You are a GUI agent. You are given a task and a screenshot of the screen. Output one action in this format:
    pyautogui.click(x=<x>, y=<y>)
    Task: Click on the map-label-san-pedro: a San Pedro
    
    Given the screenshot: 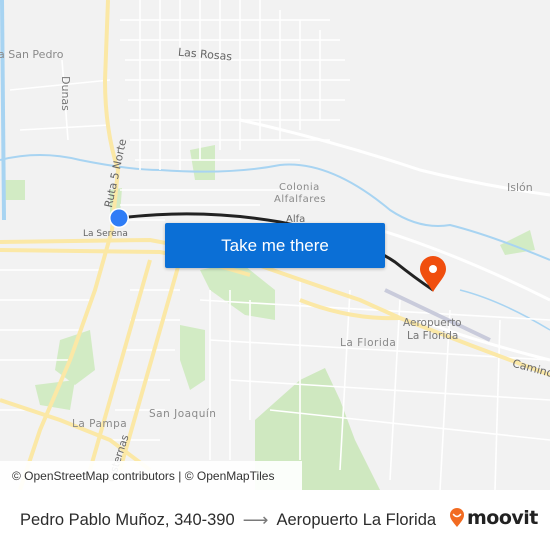 What is the action you would take?
    pyautogui.click(x=32, y=54)
    